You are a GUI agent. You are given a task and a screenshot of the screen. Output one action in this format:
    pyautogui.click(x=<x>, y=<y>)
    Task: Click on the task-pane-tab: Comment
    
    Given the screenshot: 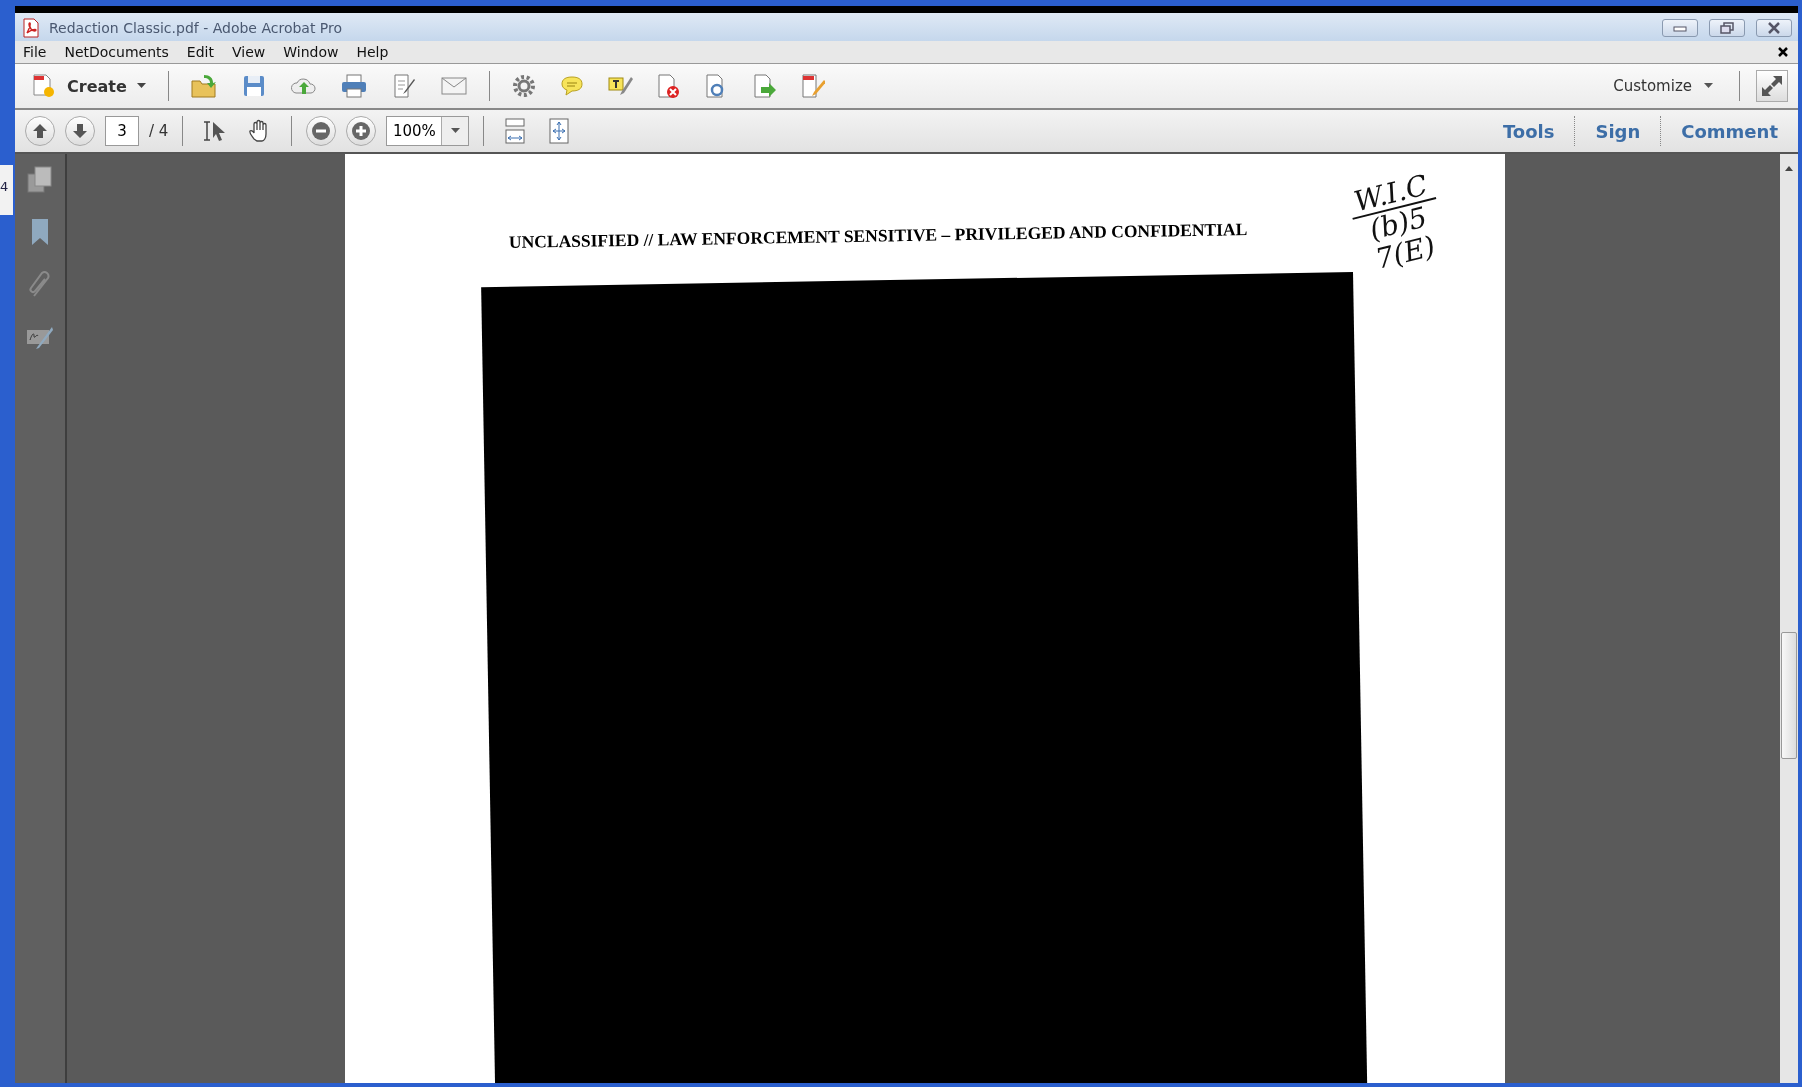 What is the action you would take?
    pyautogui.click(x=1729, y=131)
    